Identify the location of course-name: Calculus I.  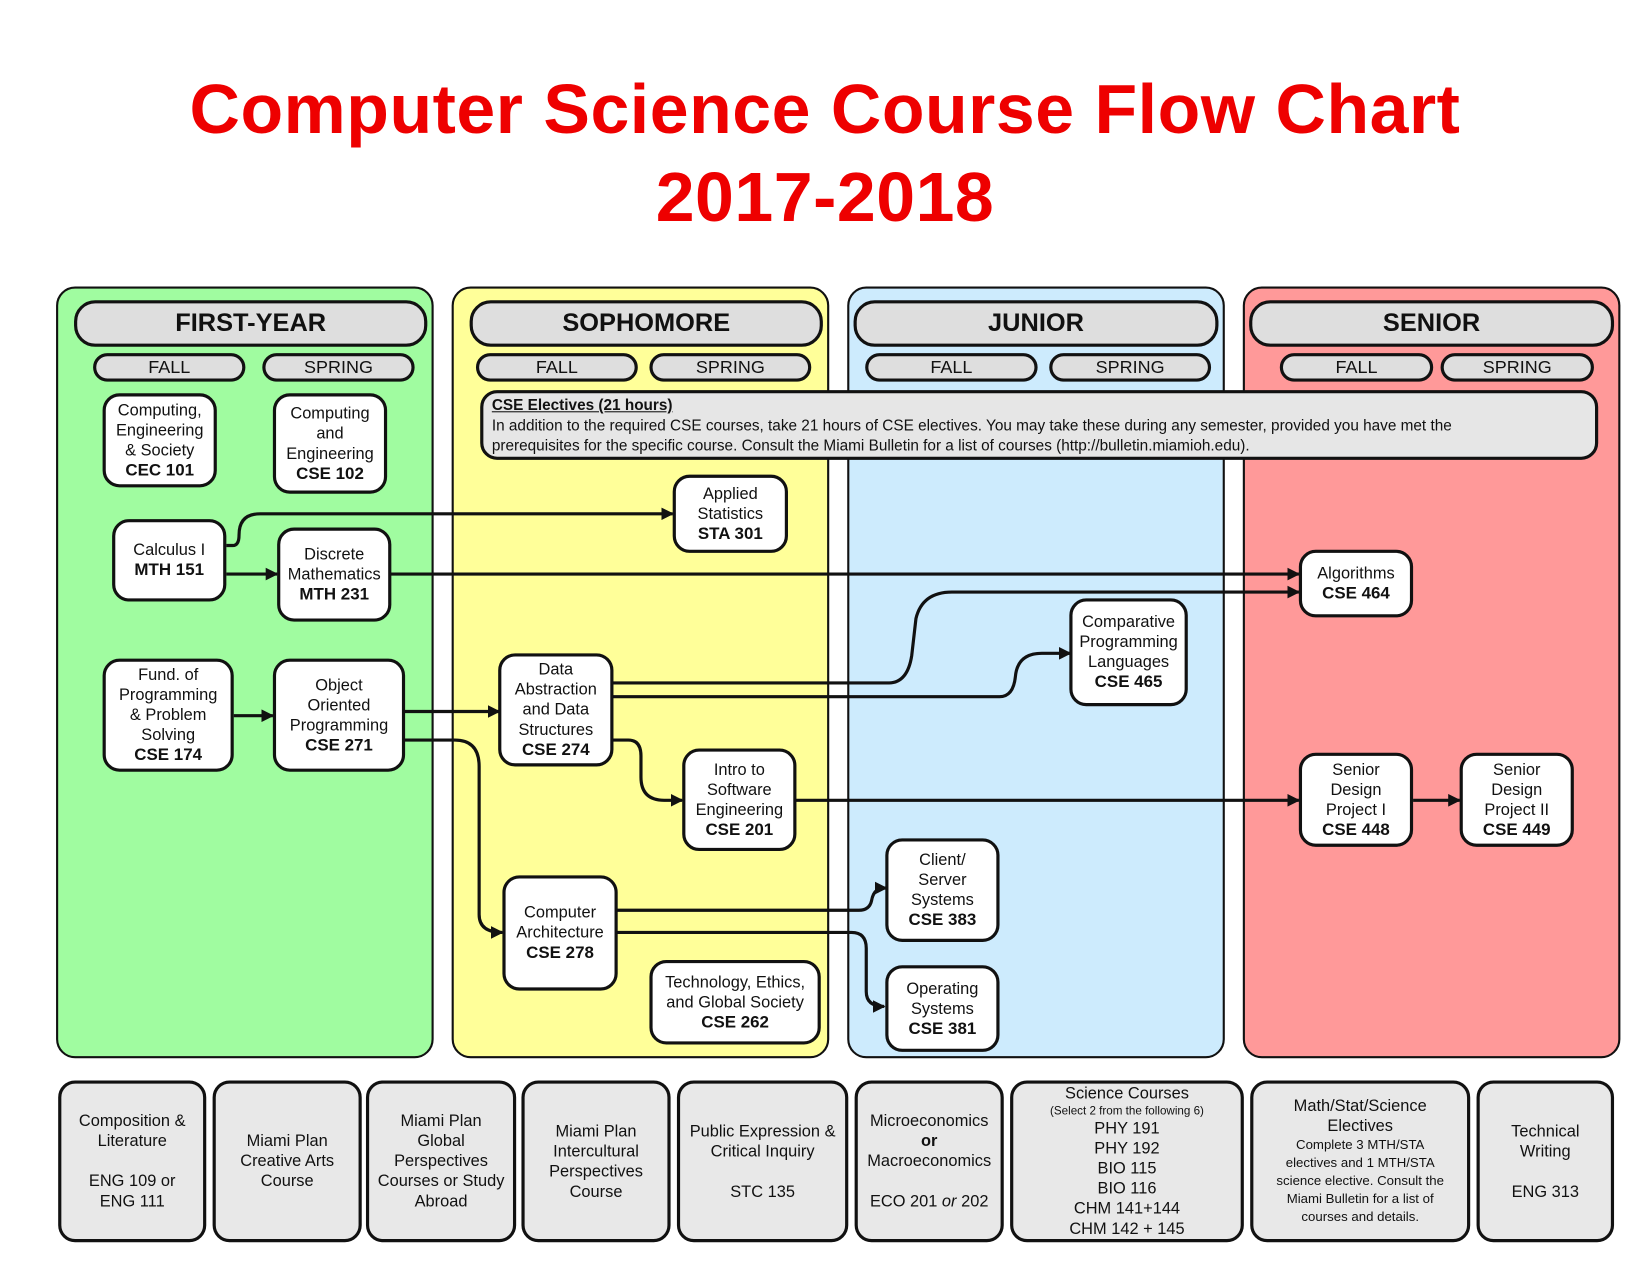
(169, 550).